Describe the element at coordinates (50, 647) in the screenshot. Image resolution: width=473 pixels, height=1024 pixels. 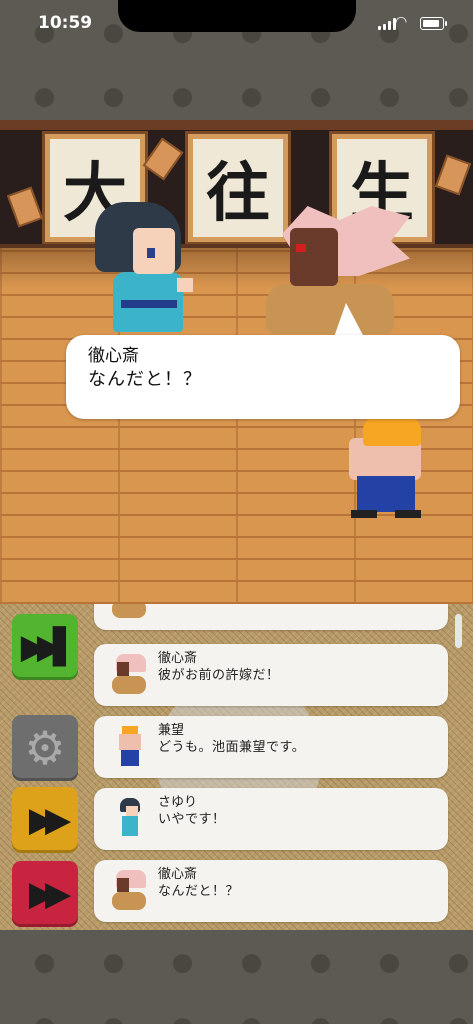
I see `skip-forward-icon: ▶▶▌` at that location.